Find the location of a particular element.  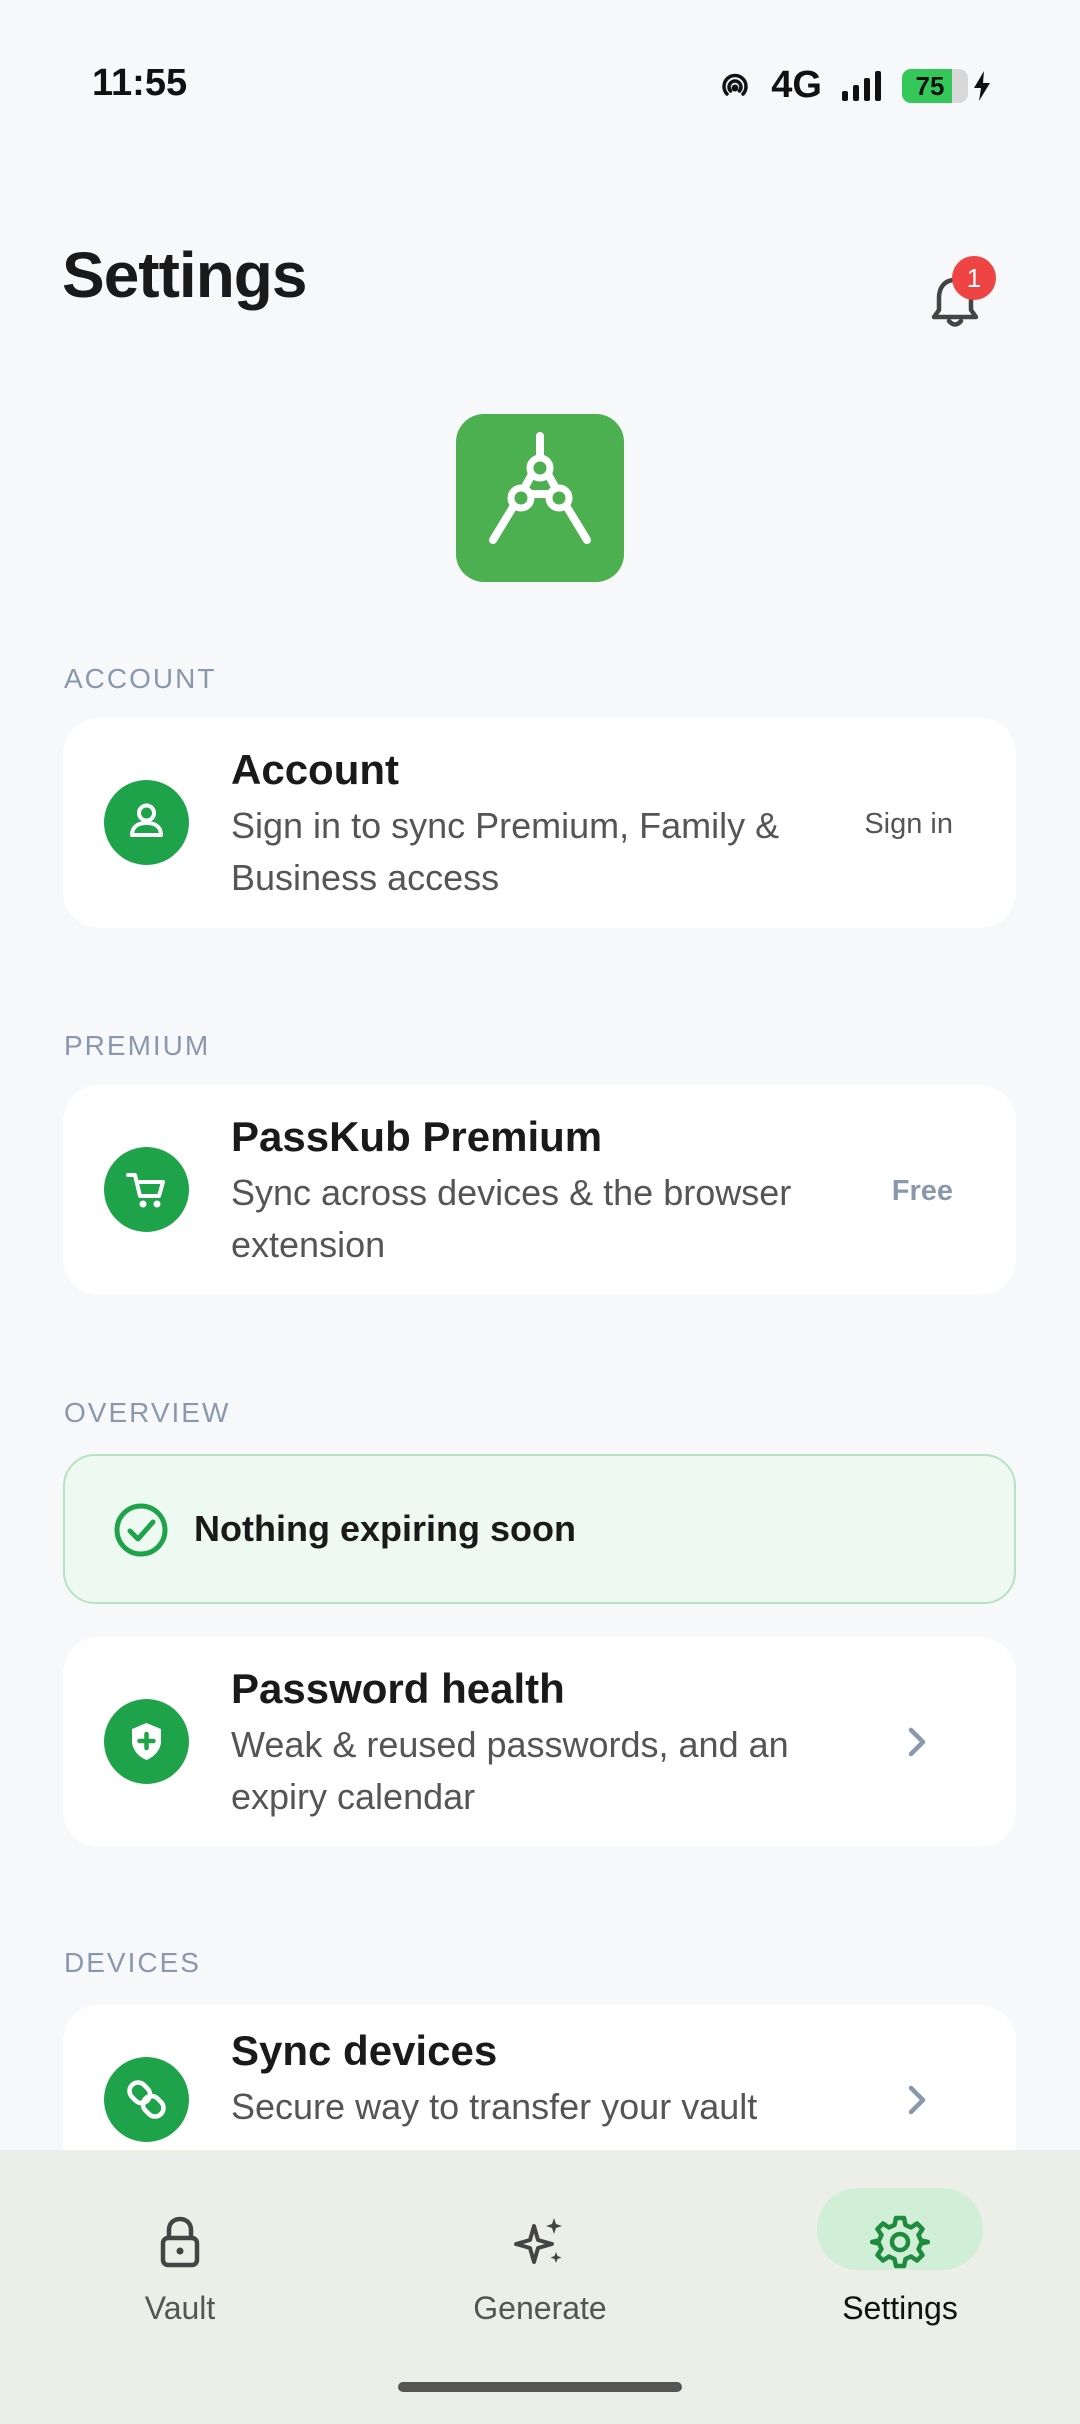

shield-plus-icon is located at coordinates (146, 1741).